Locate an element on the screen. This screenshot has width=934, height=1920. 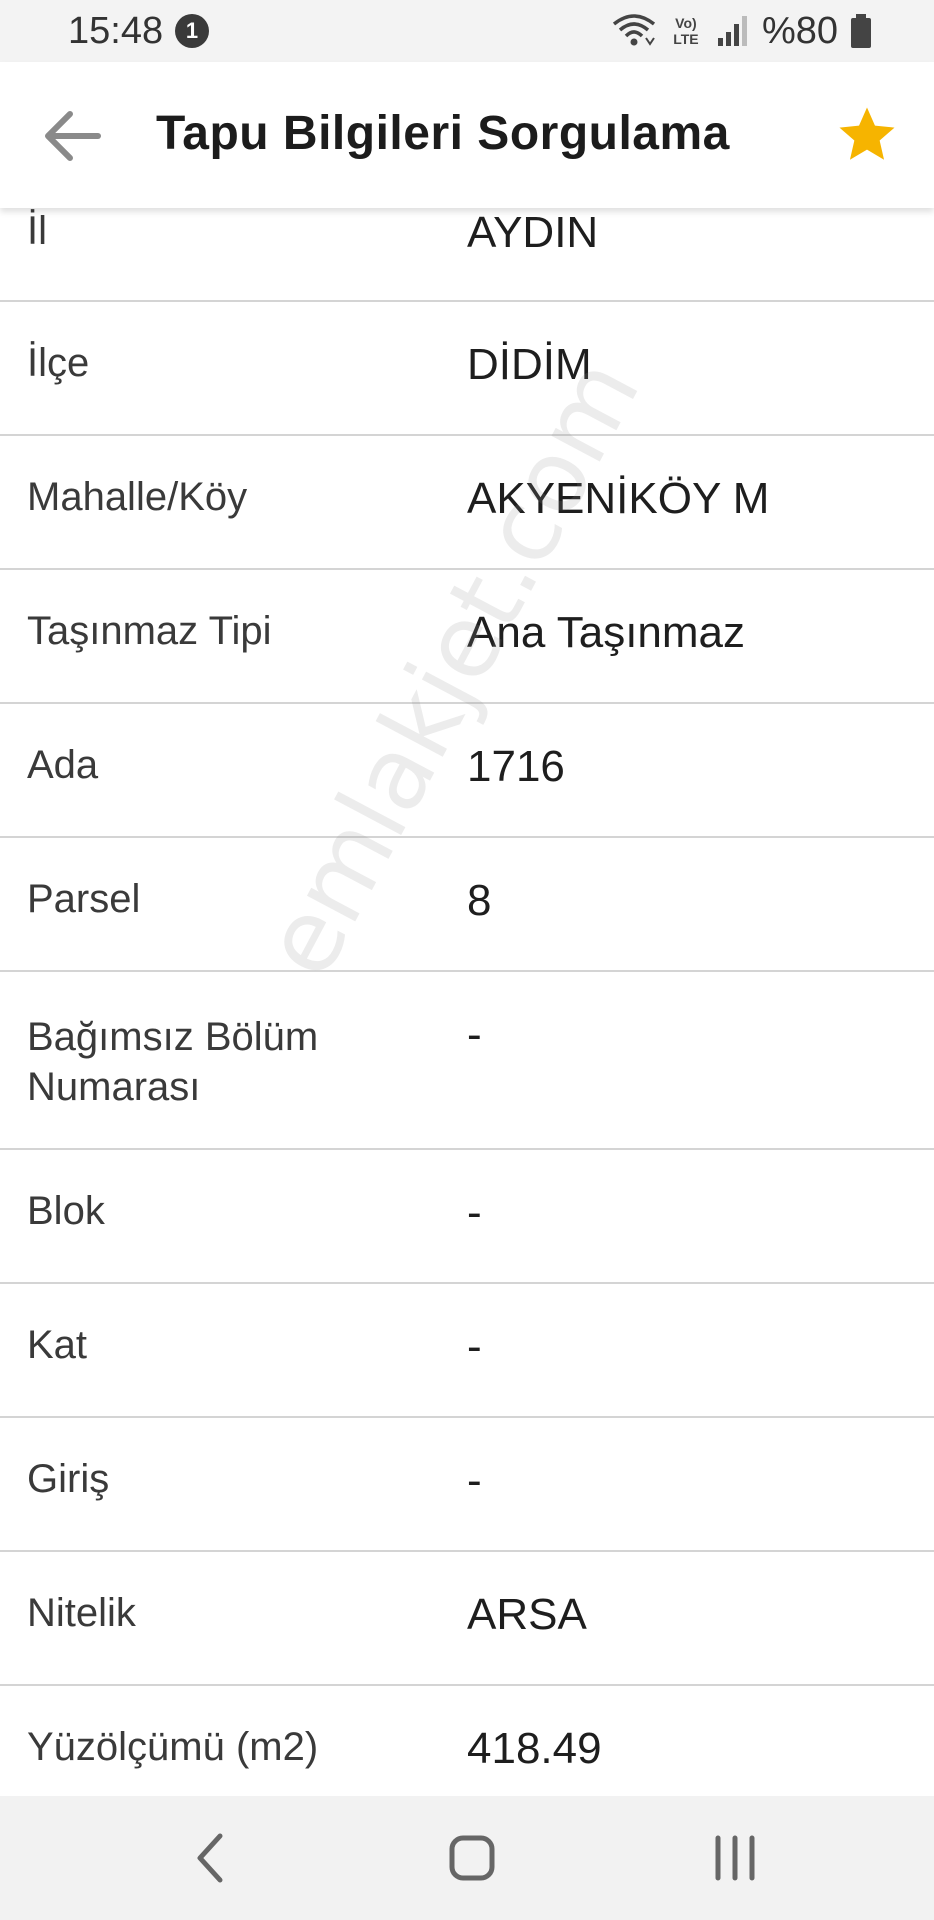
row-value: DİDİM is located at coordinates (529, 364).